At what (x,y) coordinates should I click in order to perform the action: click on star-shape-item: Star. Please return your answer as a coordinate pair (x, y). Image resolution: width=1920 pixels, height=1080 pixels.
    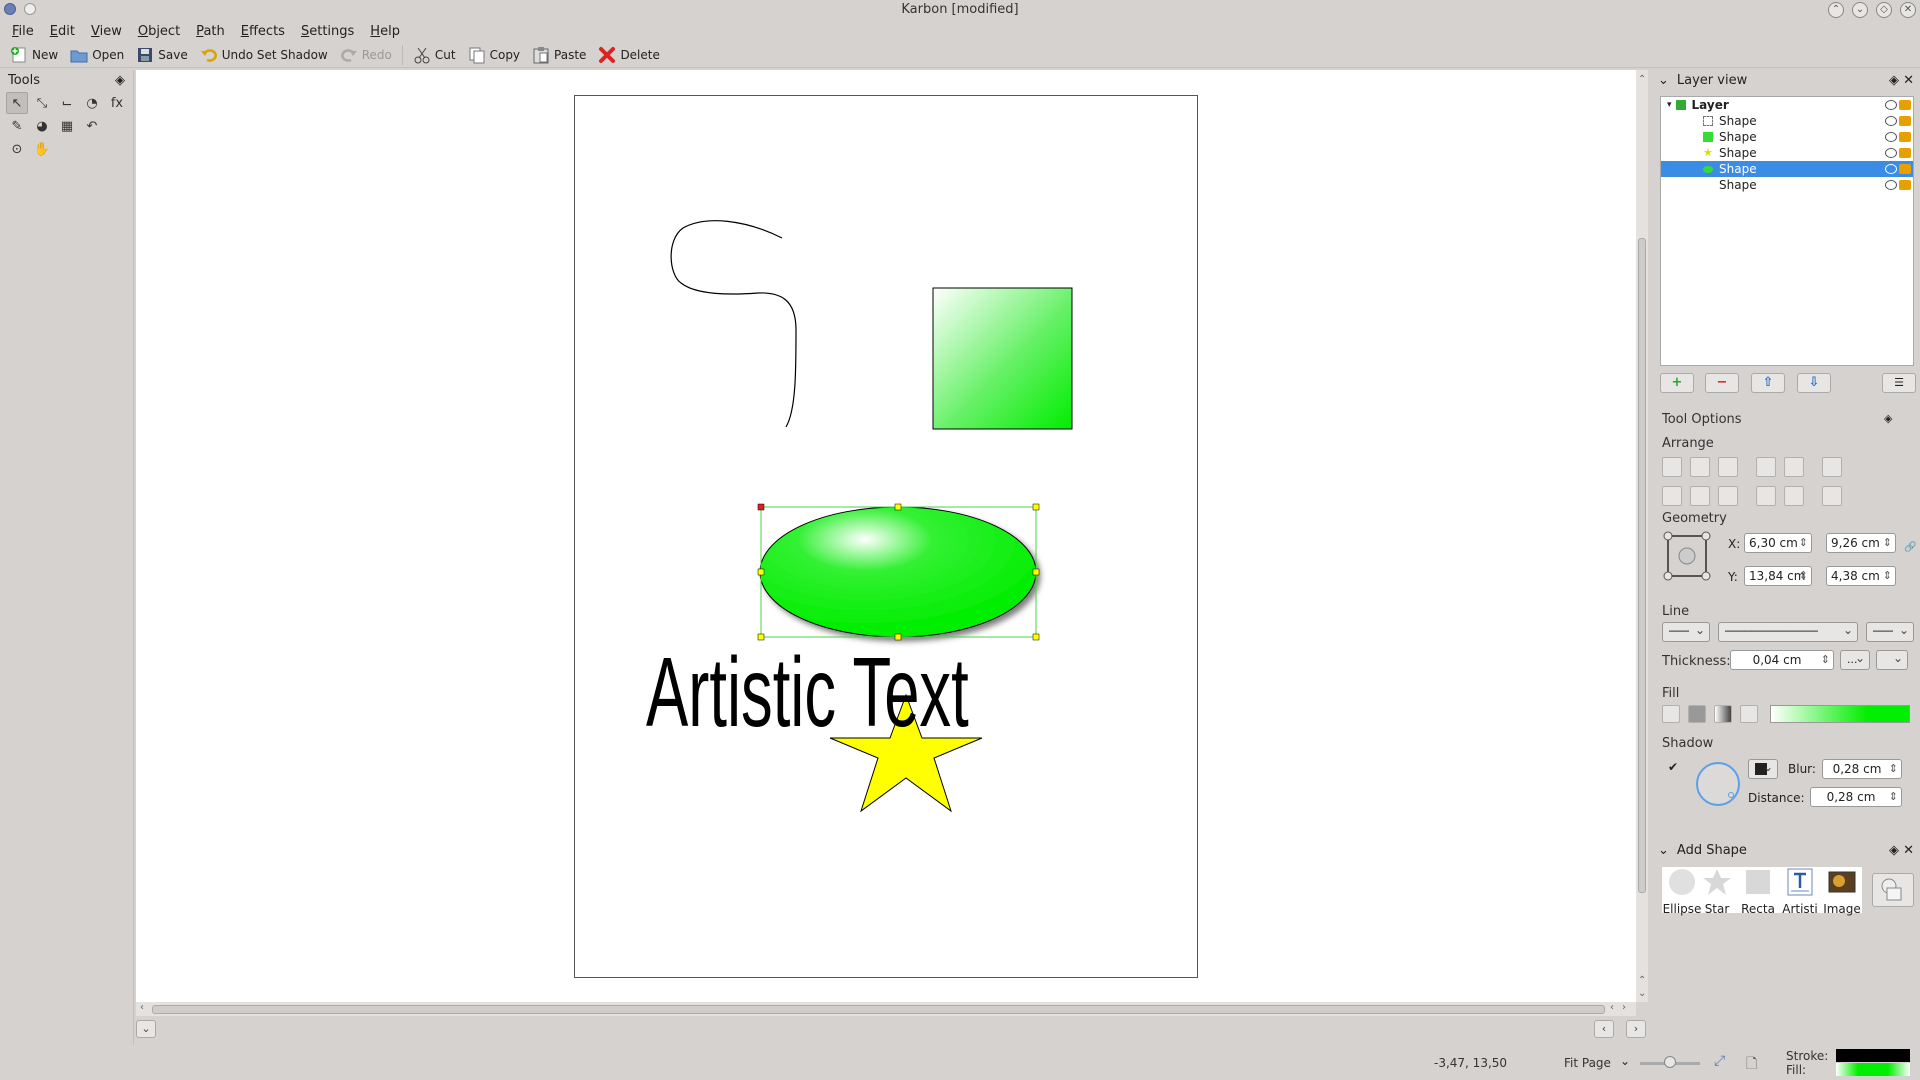
    Looking at the image, I should click on (1717, 891).